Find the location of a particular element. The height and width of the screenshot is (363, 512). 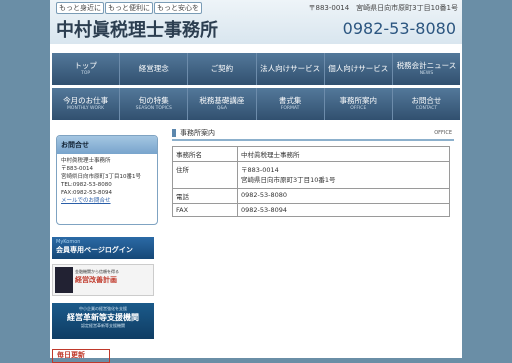

row-label: 住所 is located at coordinates (205, 175).